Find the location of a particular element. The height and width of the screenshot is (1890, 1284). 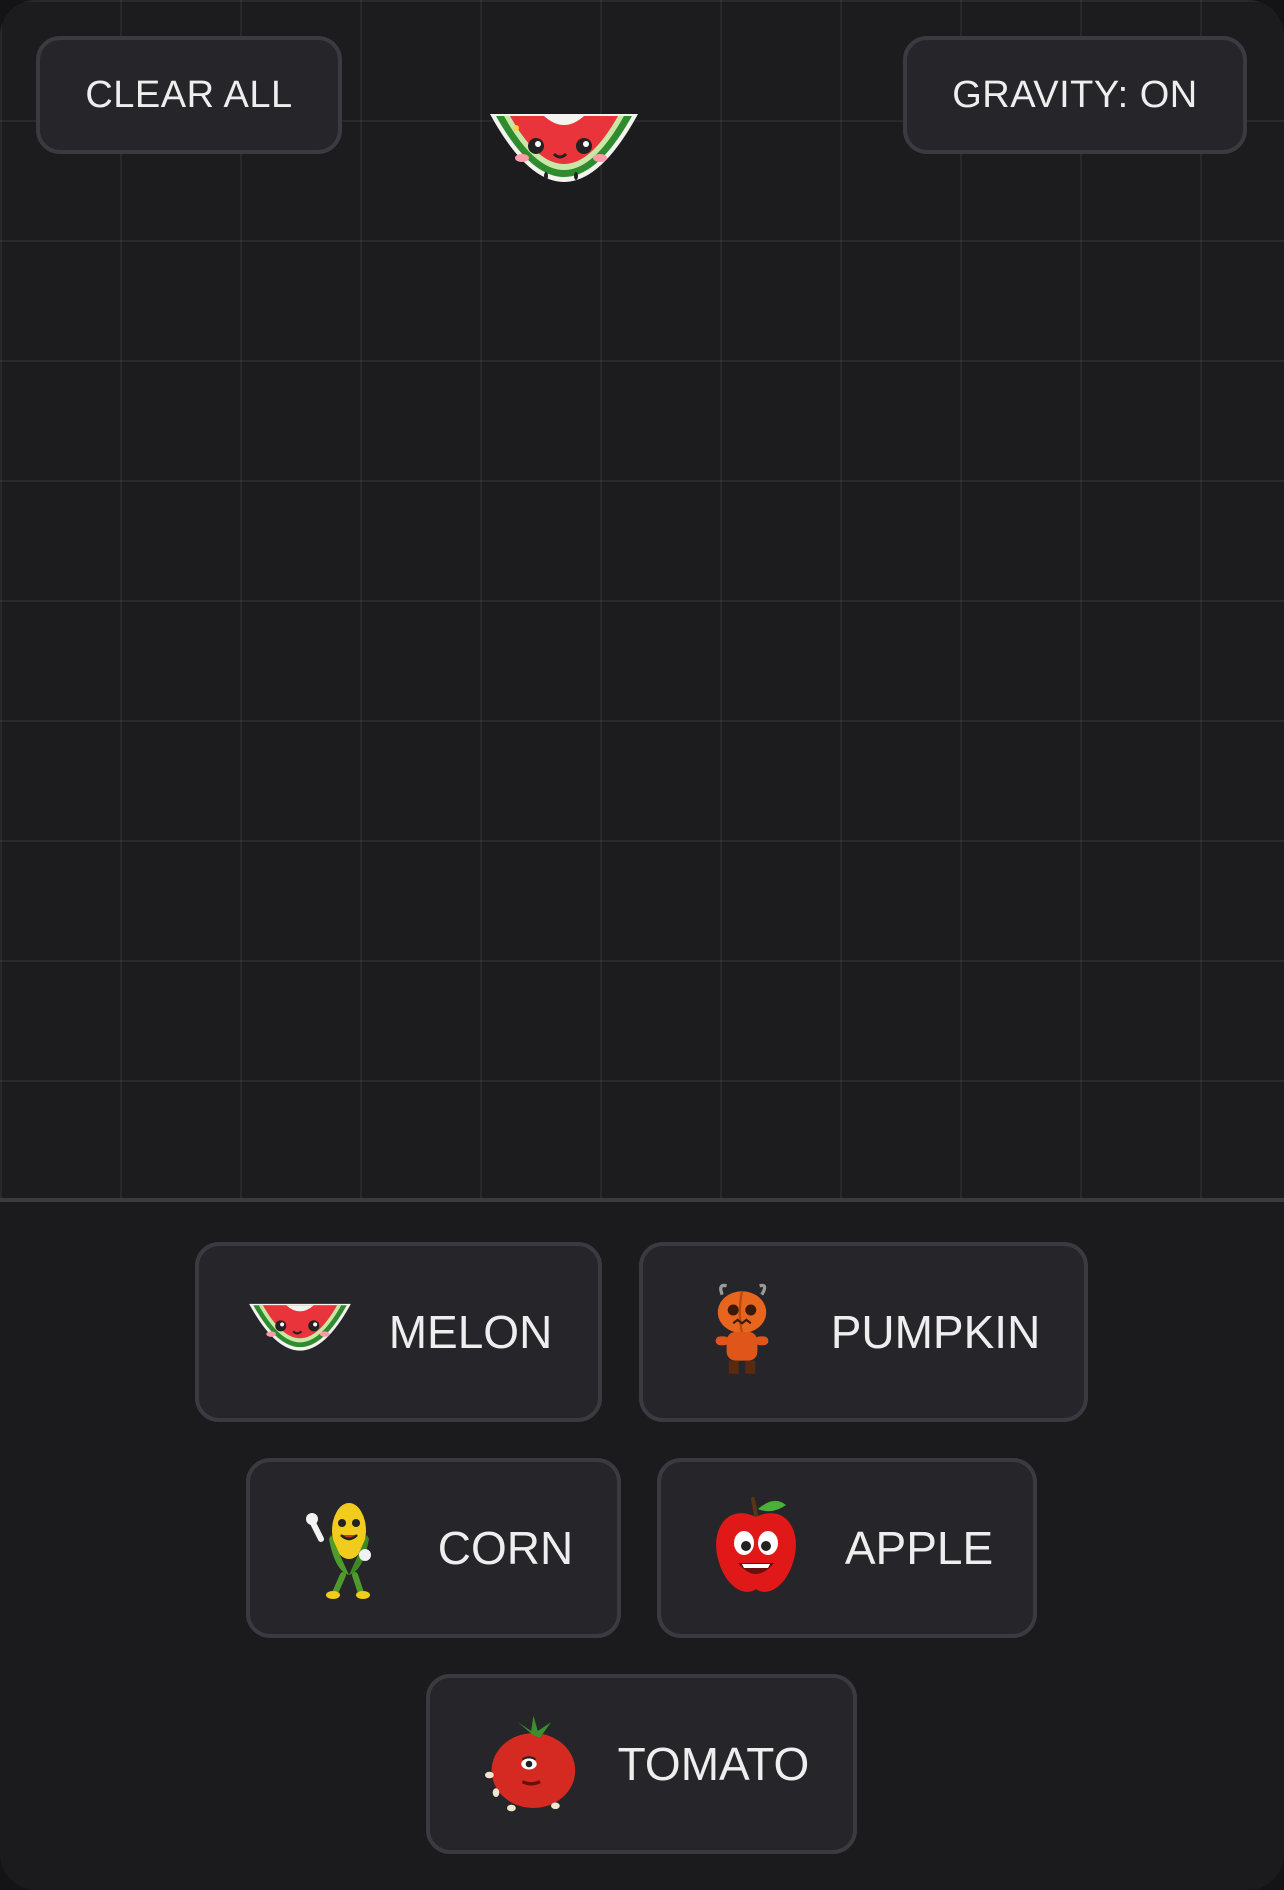

spawn-tomato-button: TOMATO is located at coordinates (641, 1764).